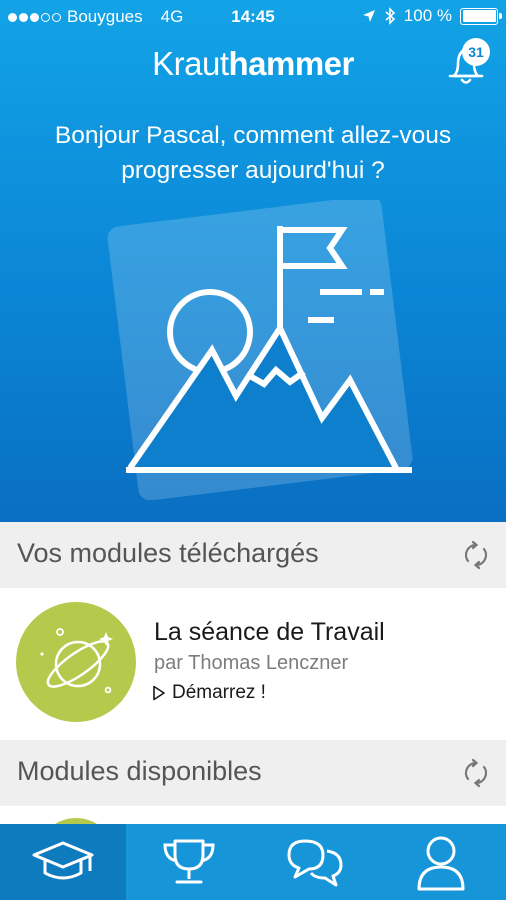  I want to click on app-logo: Krauthammer, so click(253, 64).